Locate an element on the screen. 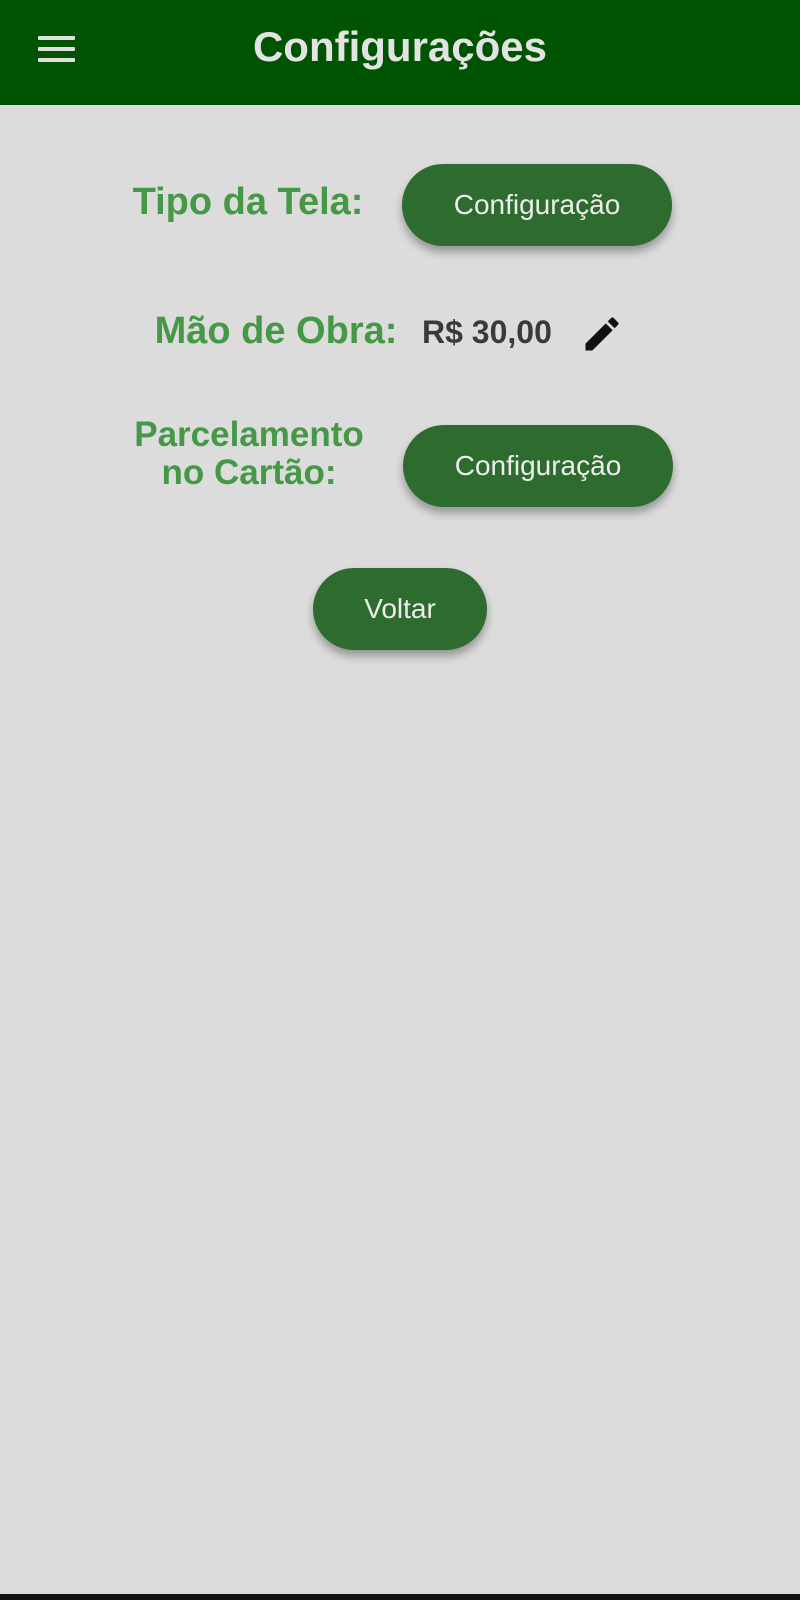  installments-label: Parcelamento no Cartão: is located at coordinates (249, 454).